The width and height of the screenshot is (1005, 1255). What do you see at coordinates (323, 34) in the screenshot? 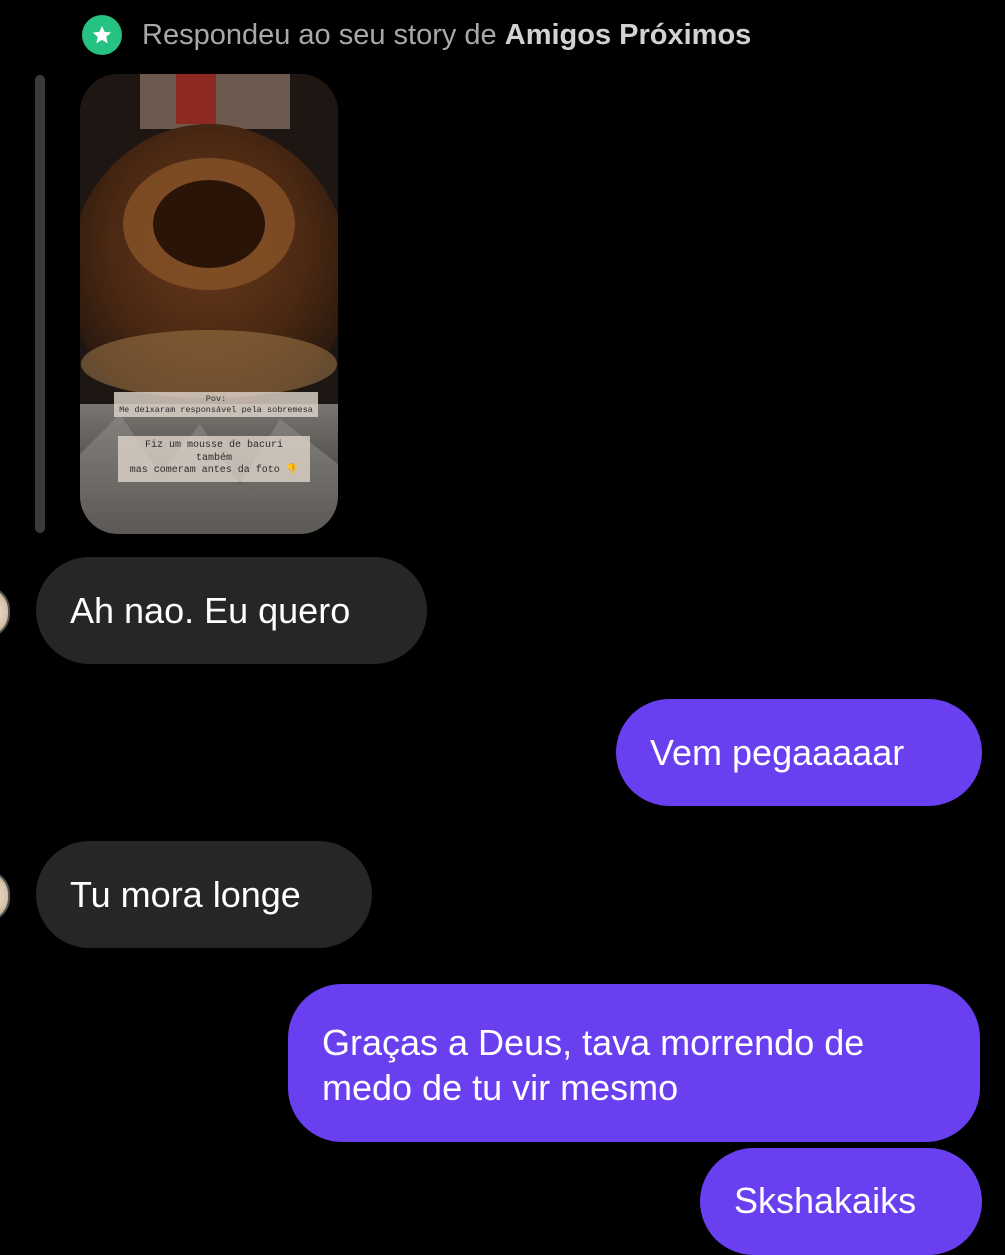
I see `story-reply-prefix: Respondeu ao seu story de` at bounding box center [323, 34].